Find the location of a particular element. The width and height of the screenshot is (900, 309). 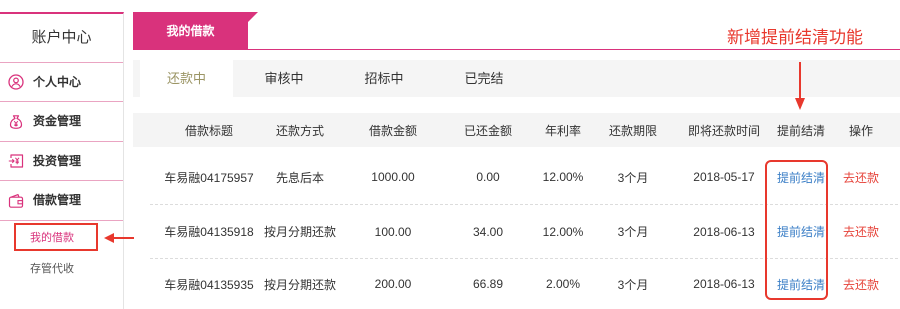

column-header-method: 还款方式 is located at coordinates (300, 130).